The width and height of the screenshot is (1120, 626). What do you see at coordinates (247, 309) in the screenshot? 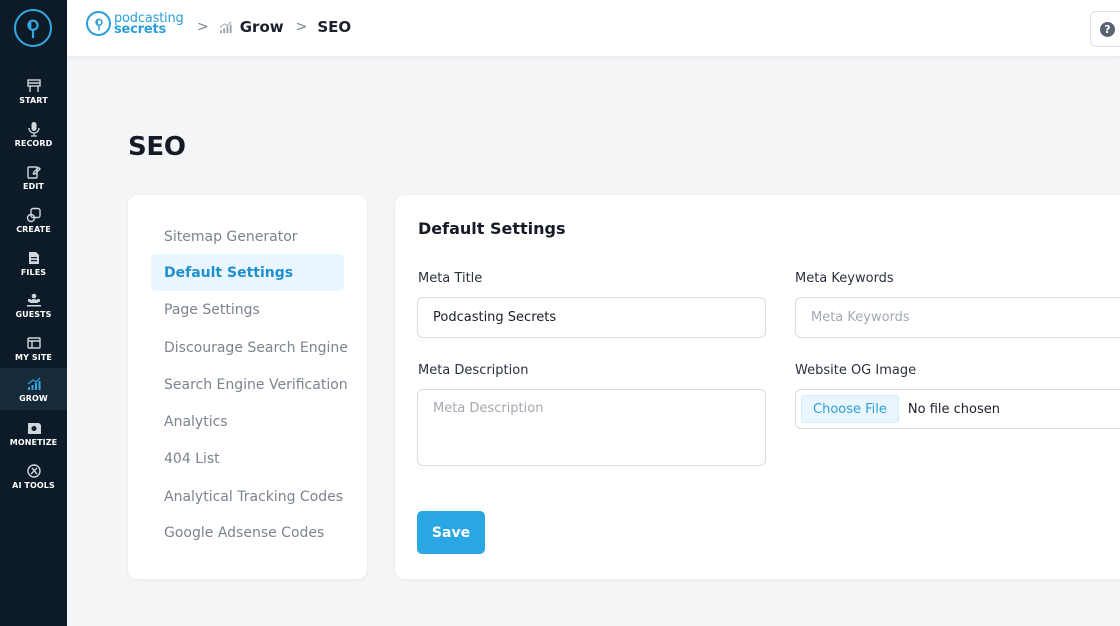
I see `menu-item-page-settings: Page Settings` at bounding box center [247, 309].